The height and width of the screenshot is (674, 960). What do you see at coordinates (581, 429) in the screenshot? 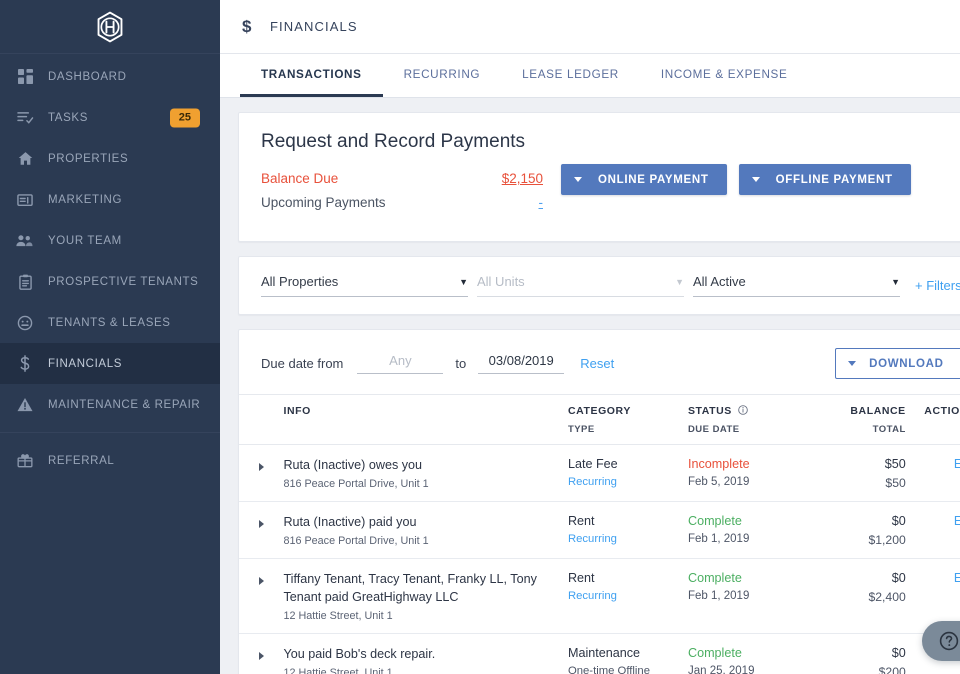
I see `col-type-label: TYPE` at bounding box center [581, 429].